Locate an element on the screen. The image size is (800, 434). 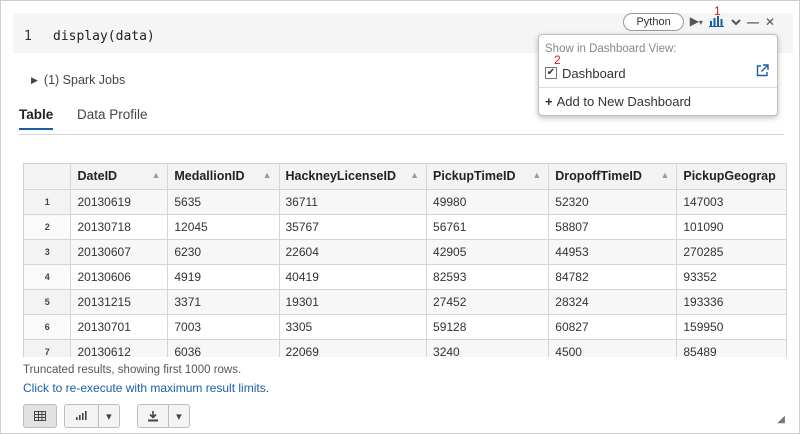
table-cell: 7003 is located at coordinates (223, 327).